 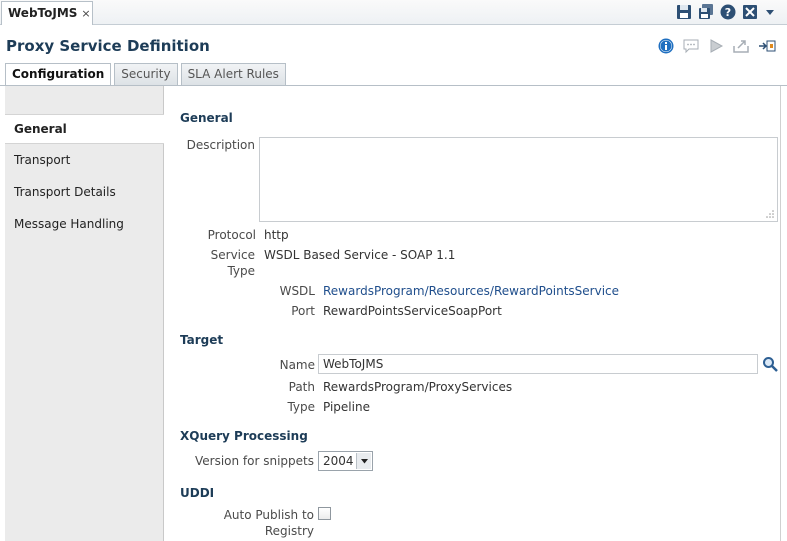 What do you see at coordinates (666, 46) in the screenshot?
I see `info-icon` at bounding box center [666, 46].